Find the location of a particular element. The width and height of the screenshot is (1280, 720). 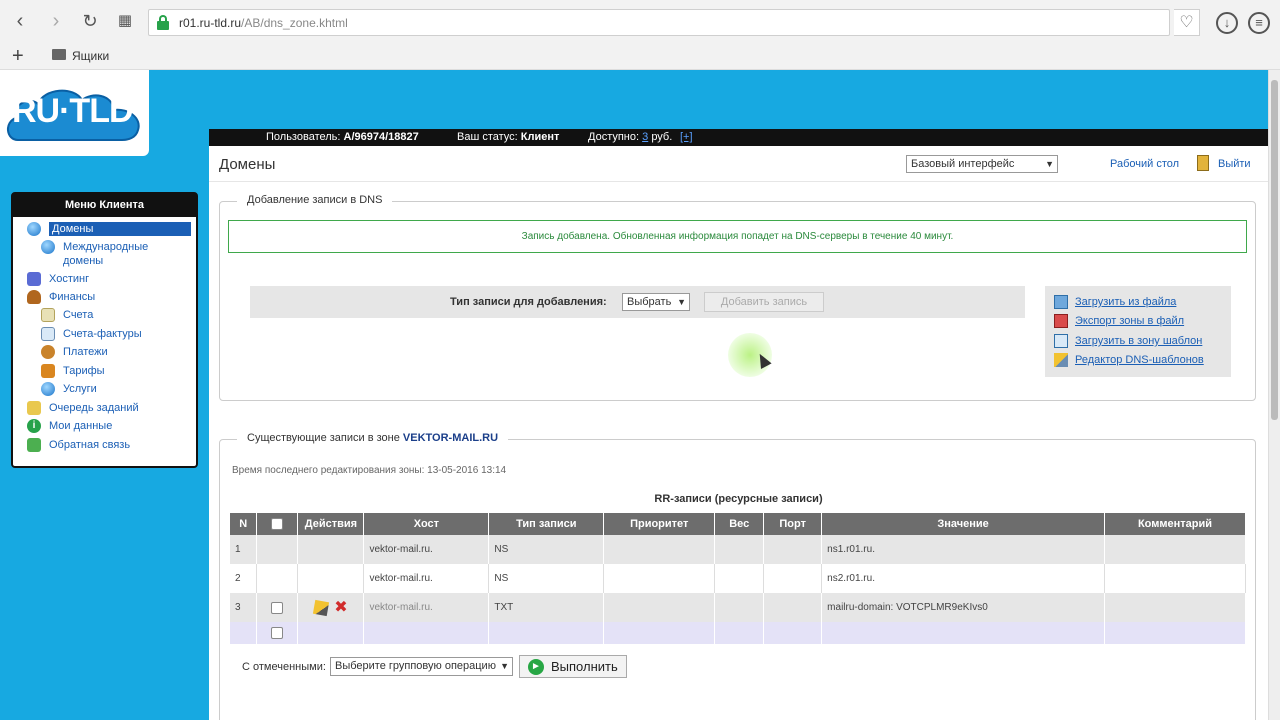

briefcase-icon is located at coordinates (48, 371).